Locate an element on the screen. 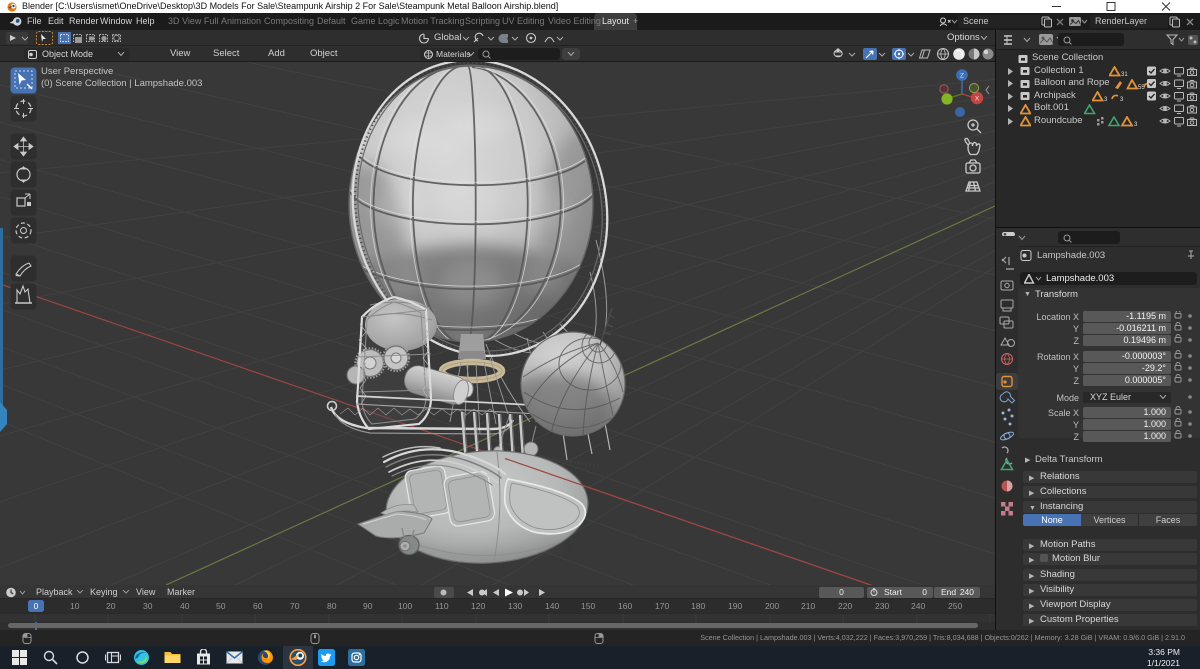  svg-text: Z is located at coordinates (962, 76).